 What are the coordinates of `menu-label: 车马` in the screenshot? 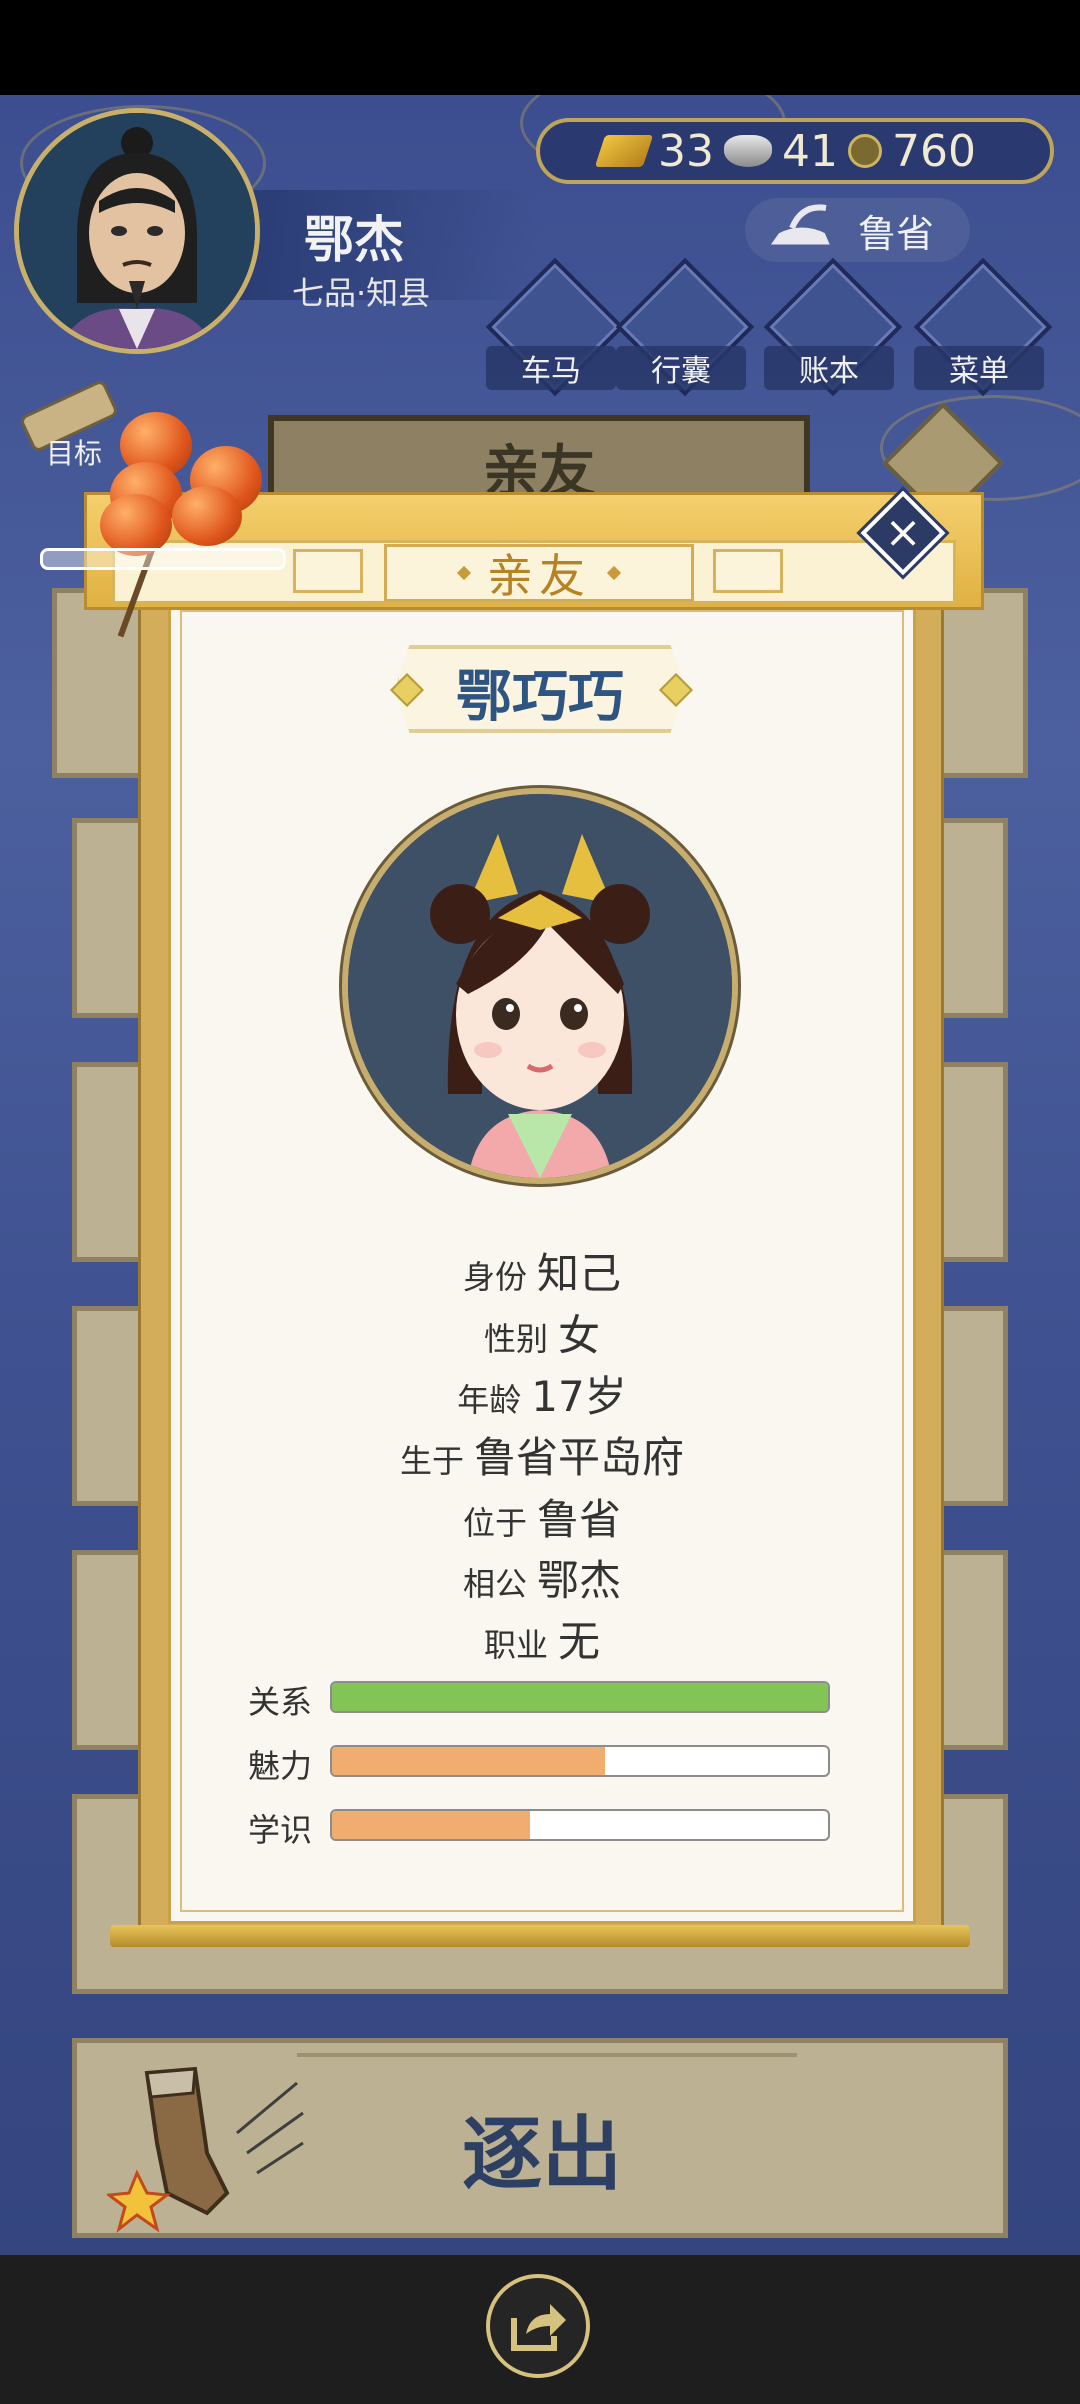 It's located at (551, 368).